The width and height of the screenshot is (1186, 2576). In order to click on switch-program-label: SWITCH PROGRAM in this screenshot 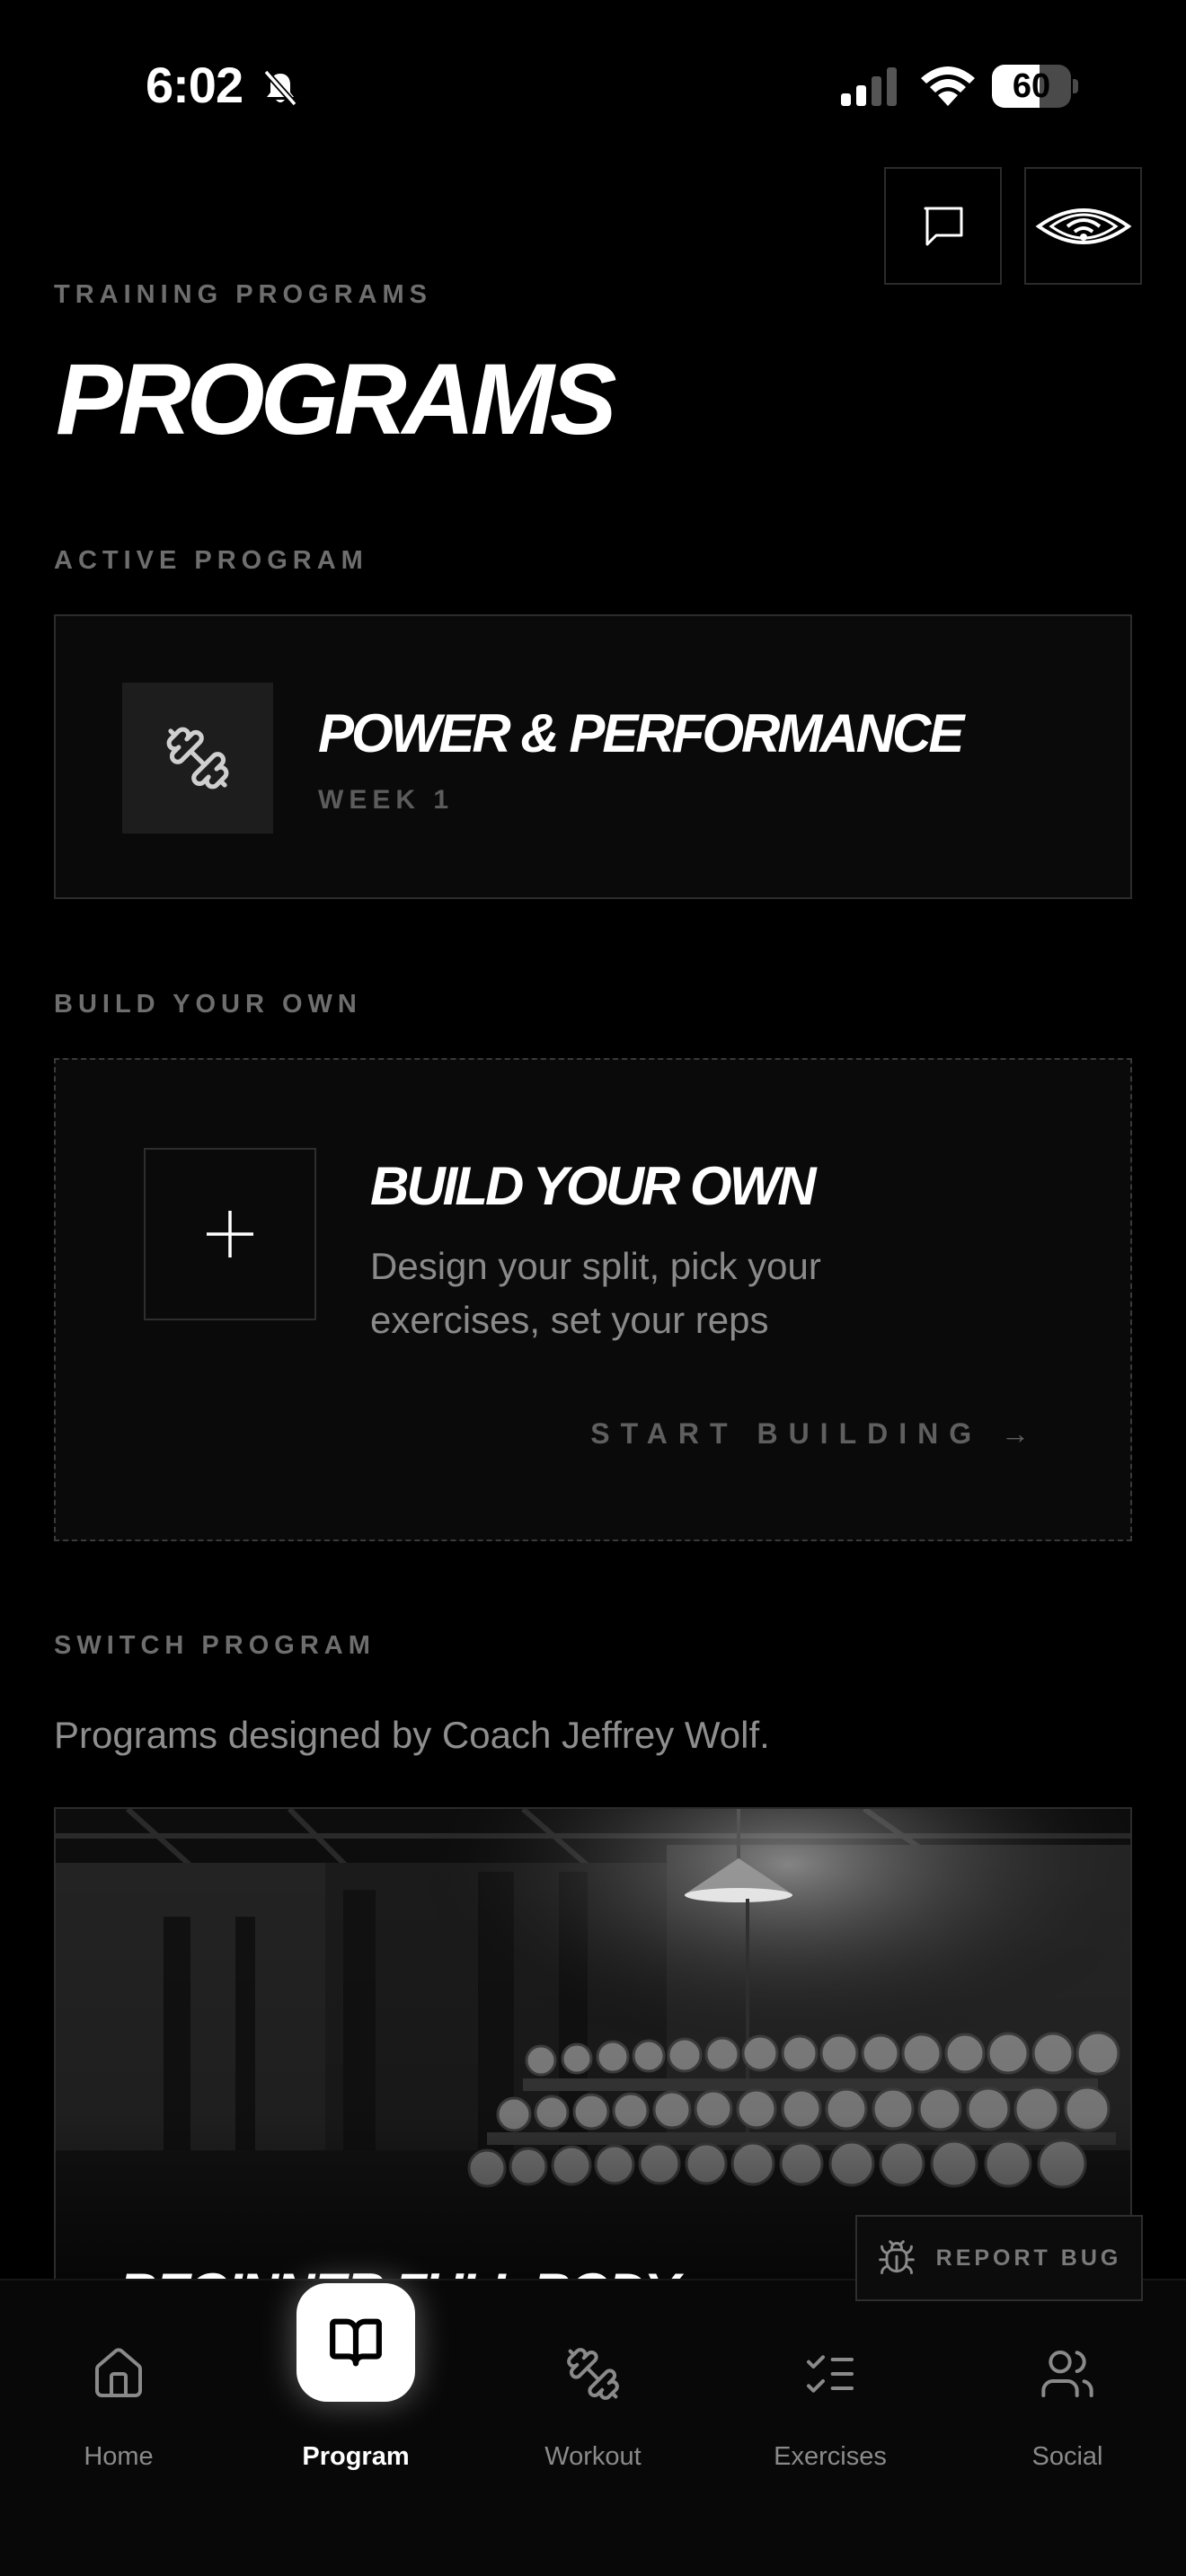, I will do `click(215, 1645)`.